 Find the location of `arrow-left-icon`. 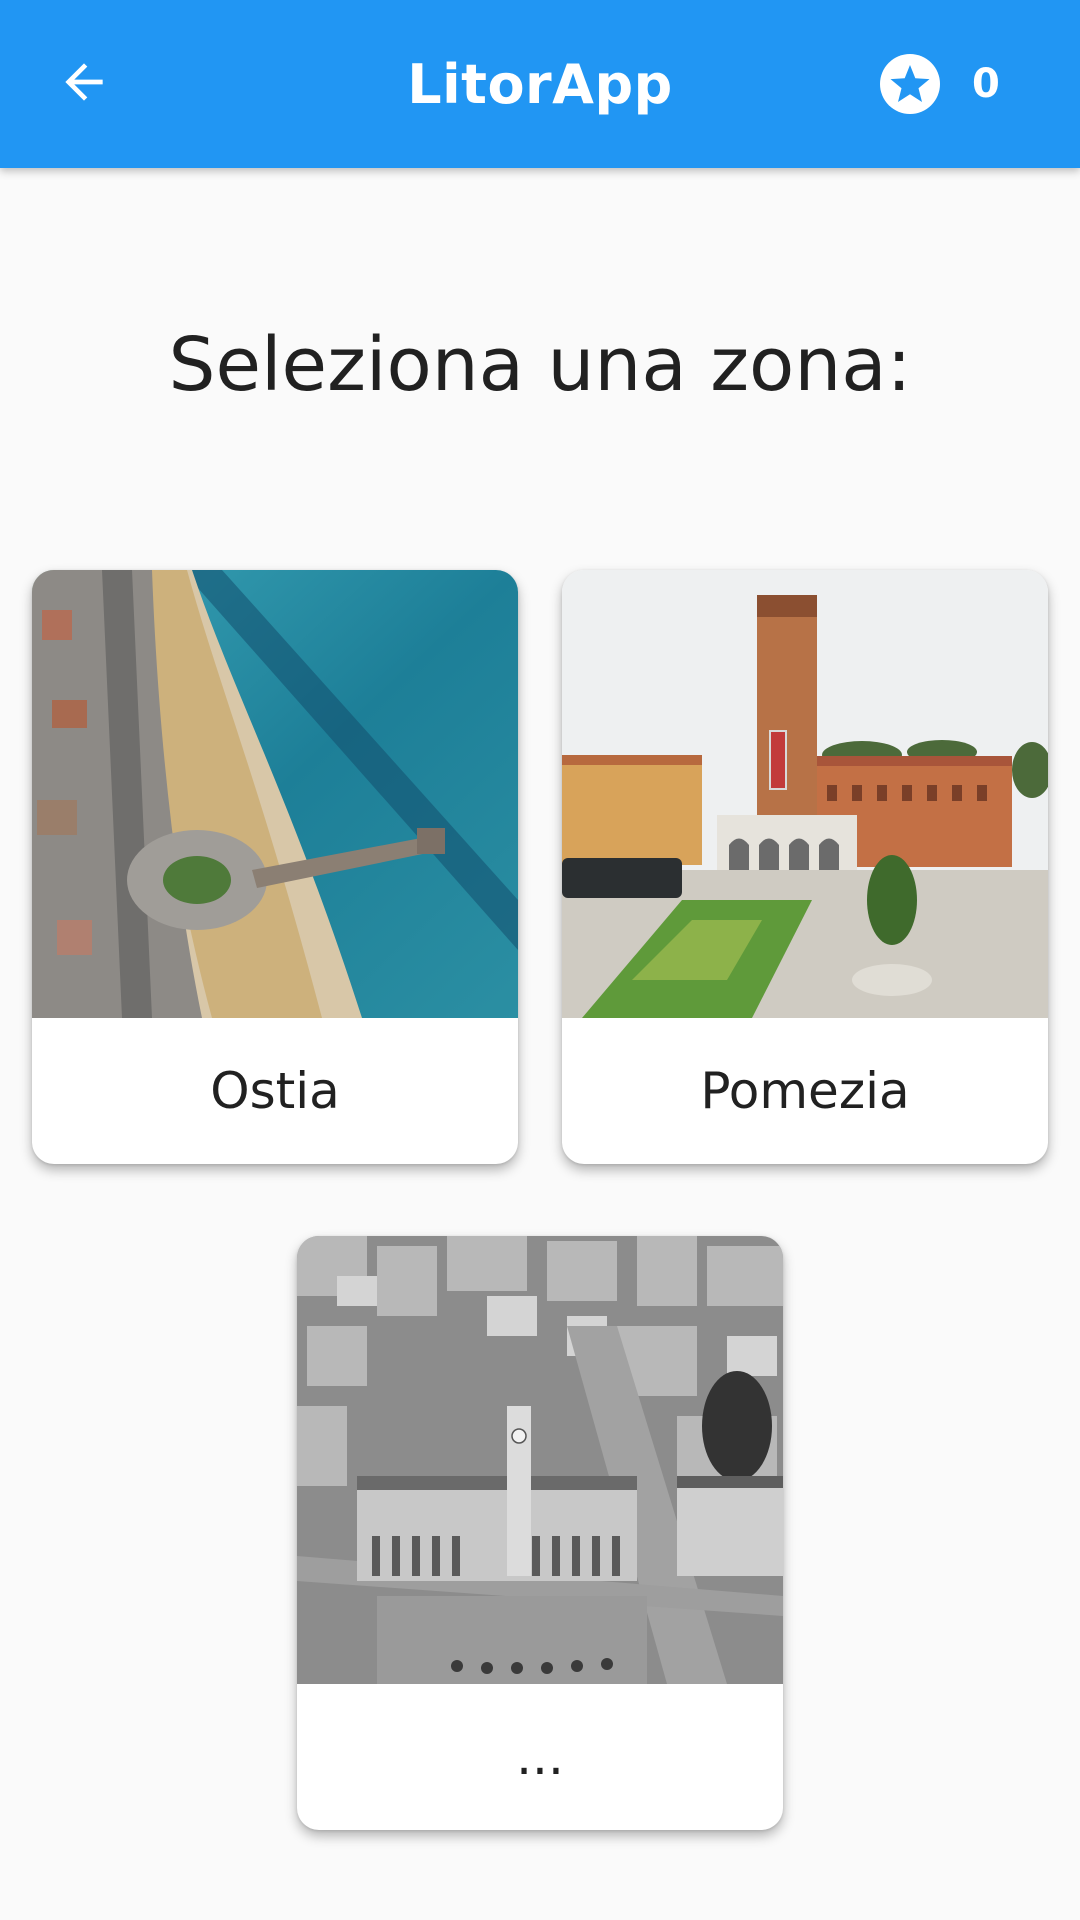

arrow-left-icon is located at coordinates (84, 84).